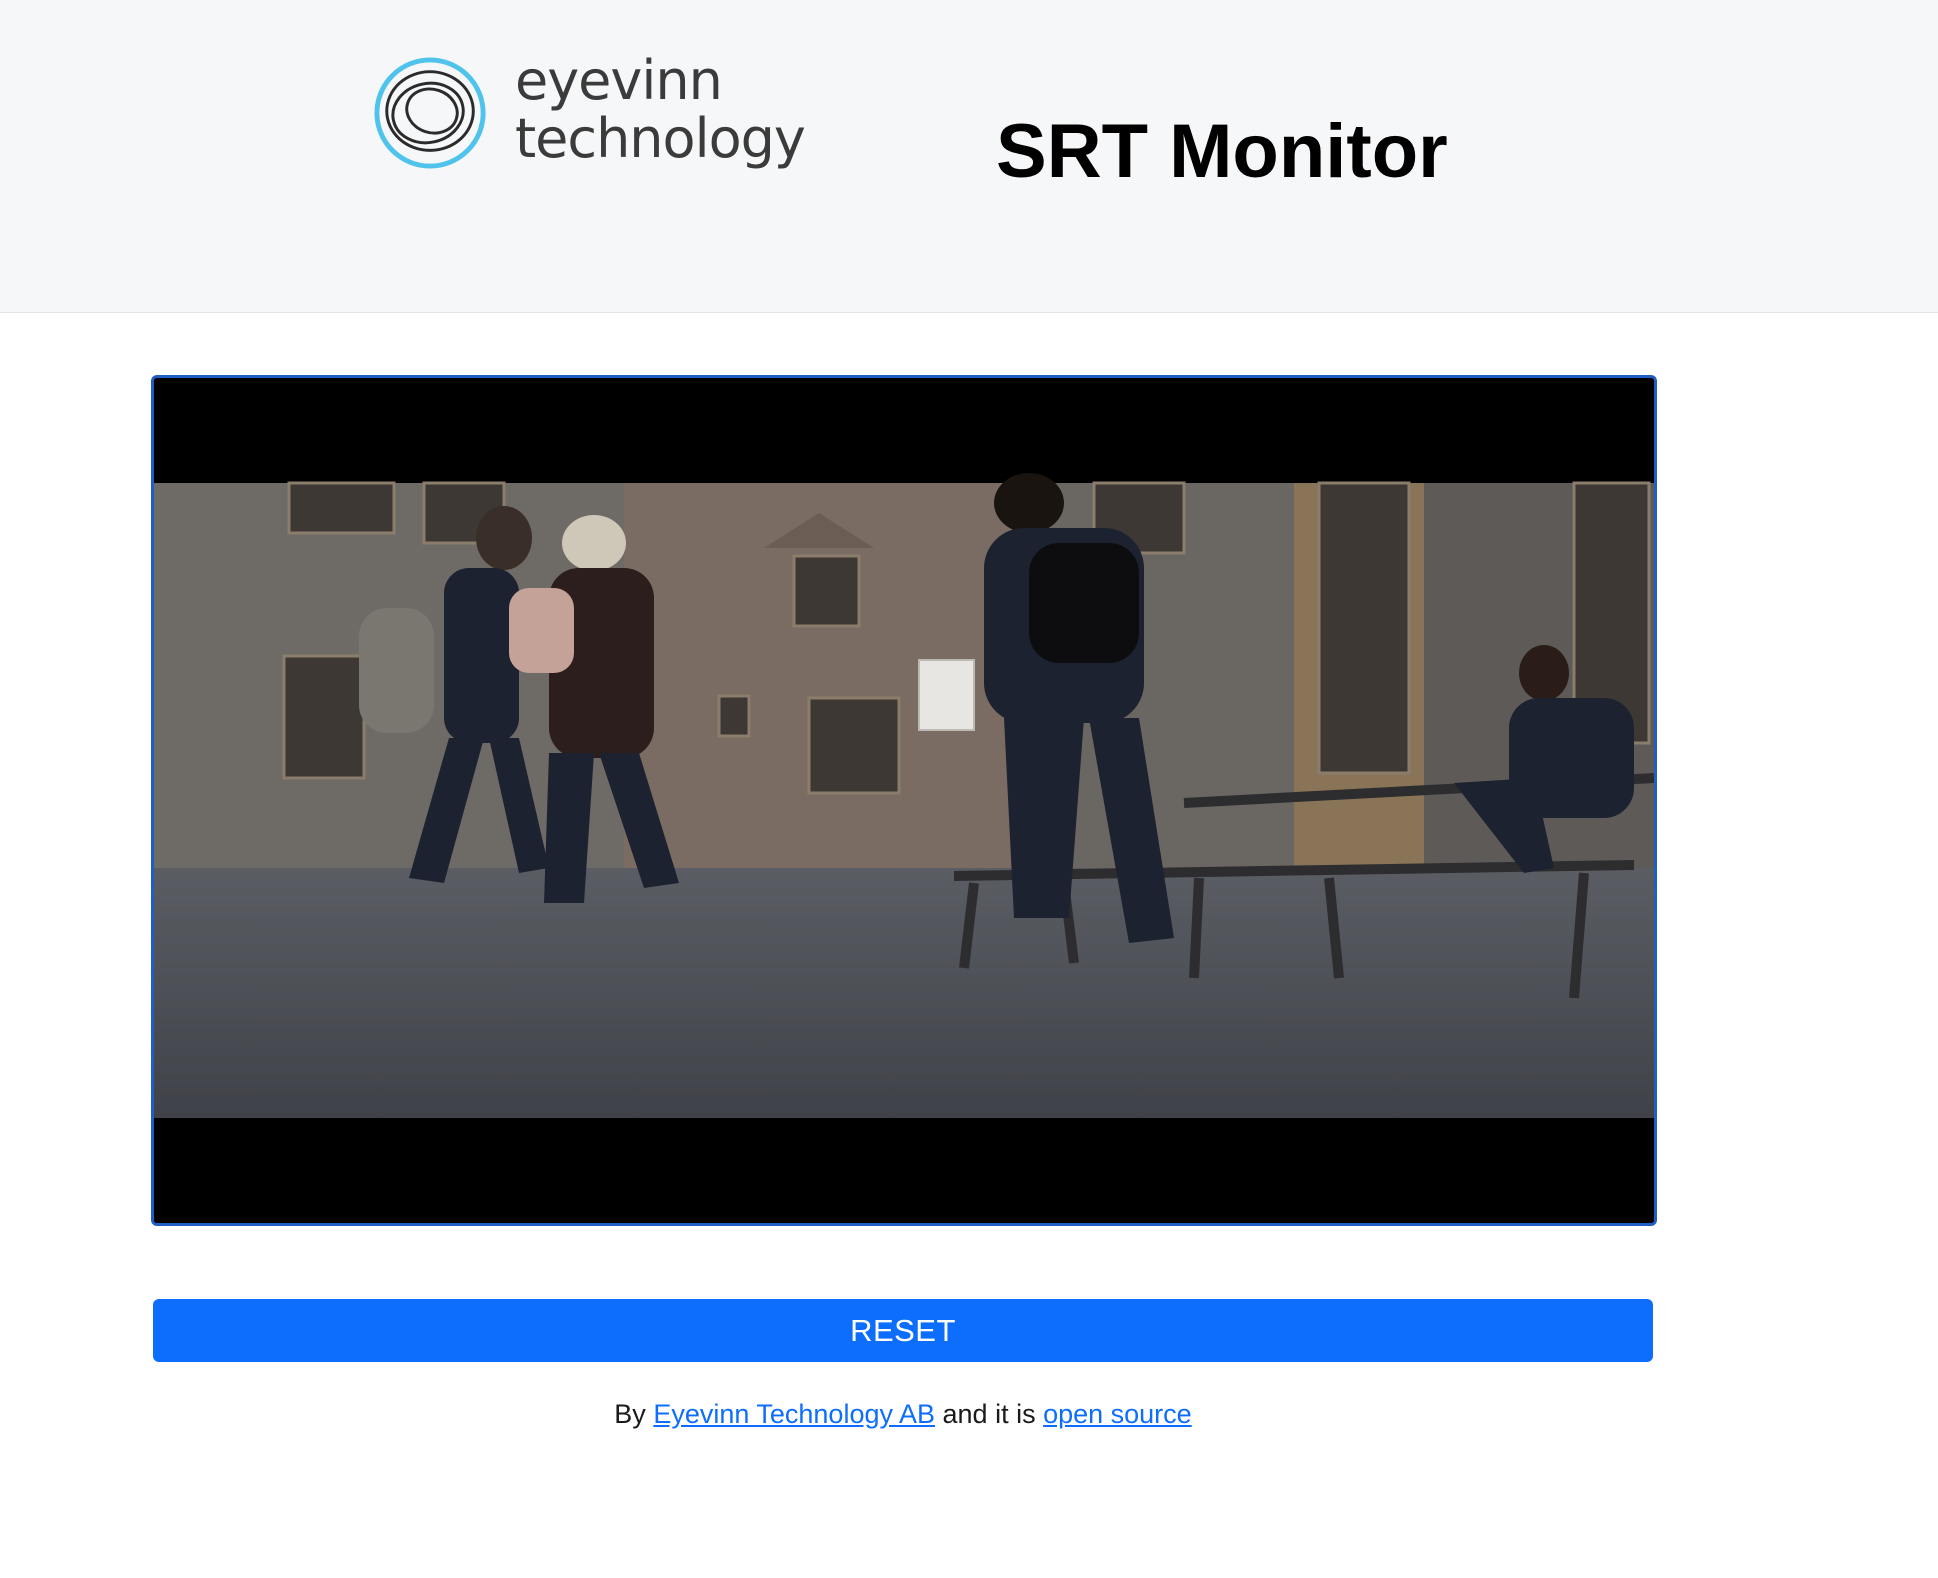 The height and width of the screenshot is (1578, 1938). Describe the element at coordinates (619, 80) in the screenshot. I see `logo-line-1: eyevinn` at that location.